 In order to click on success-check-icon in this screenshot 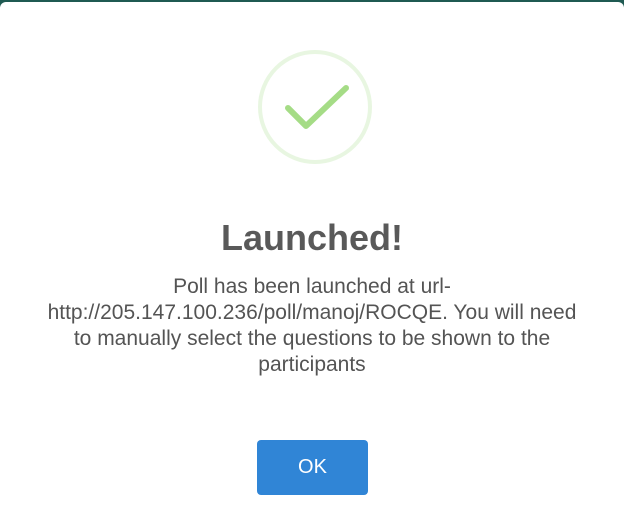, I will do `click(315, 107)`.